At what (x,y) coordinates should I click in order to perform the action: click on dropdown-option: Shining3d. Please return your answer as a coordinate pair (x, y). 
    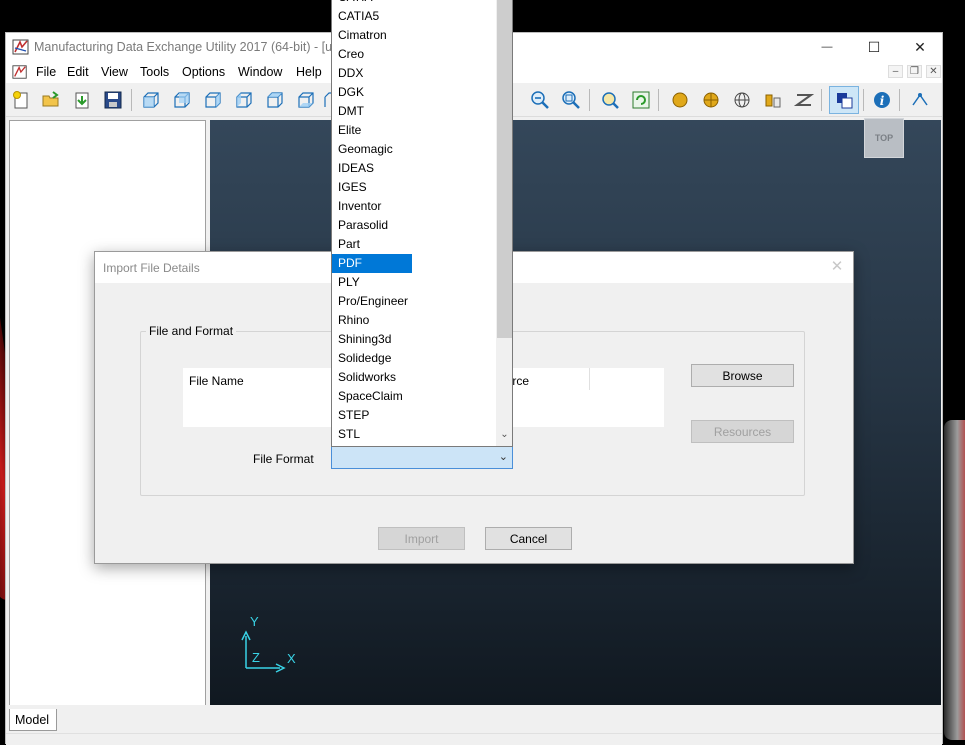
    Looking at the image, I should click on (372, 339).